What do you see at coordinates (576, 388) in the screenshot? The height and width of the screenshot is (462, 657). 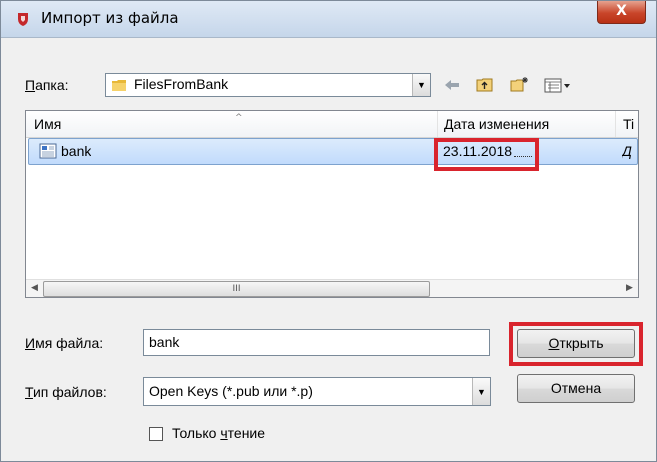 I see `cancel-button: Отмена` at bounding box center [576, 388].